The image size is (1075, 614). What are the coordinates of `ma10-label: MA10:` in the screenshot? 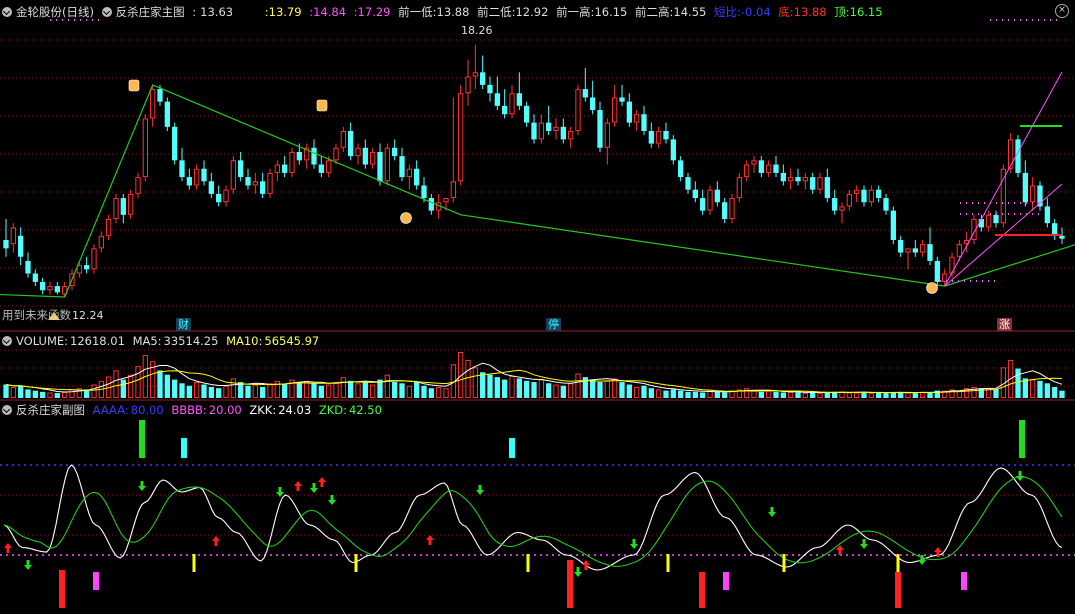 It's located at (244, 341).